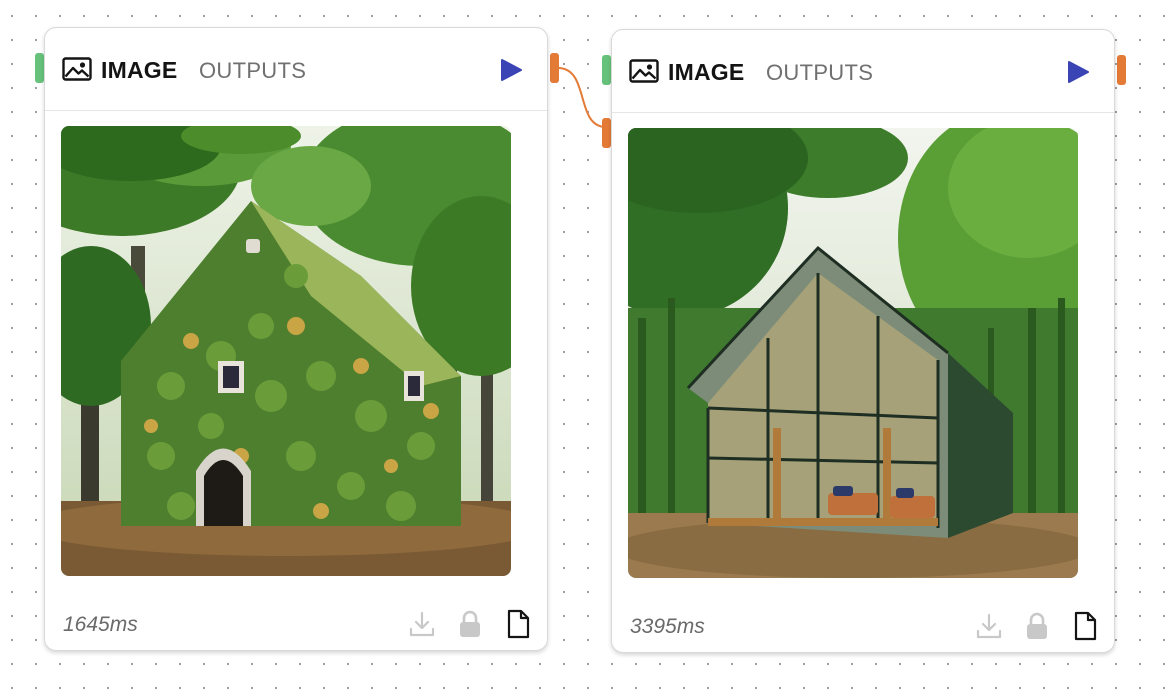  I want to click on duration-label: 1645ms, so click(100, 624).